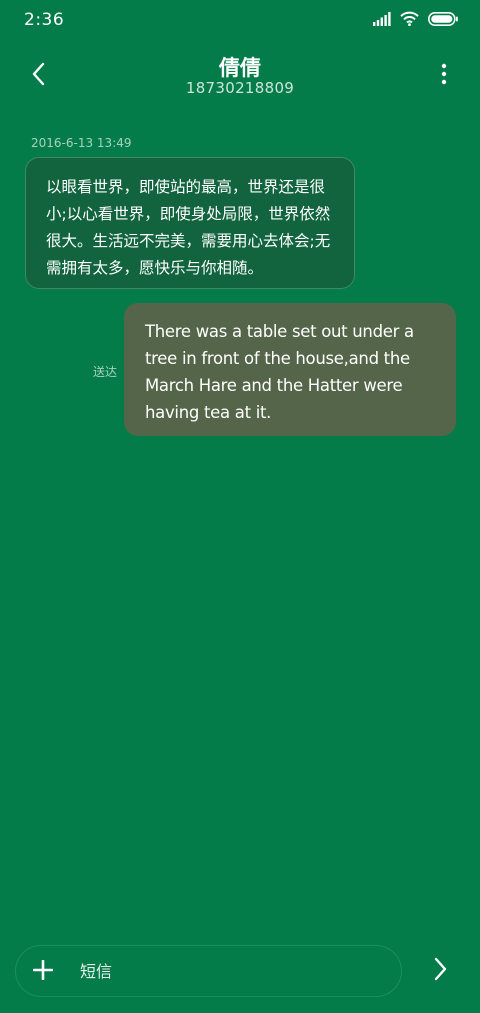 This screenshot has width=480, height=1013. I want to click on send-button, so click(441, 971).